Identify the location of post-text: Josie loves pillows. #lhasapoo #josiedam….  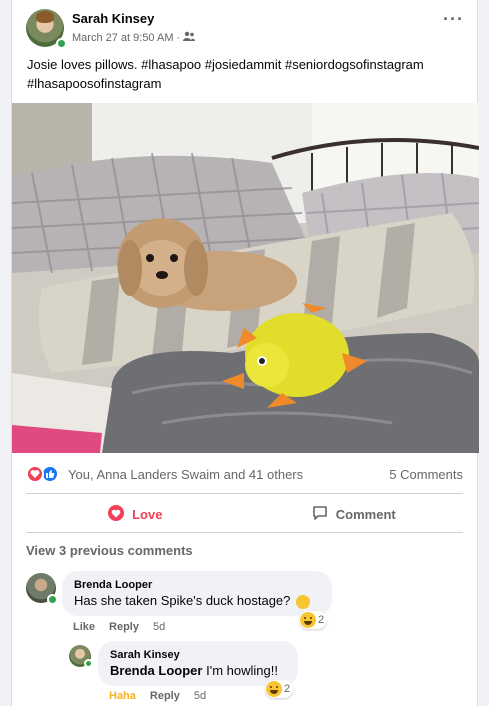
(225, 74).